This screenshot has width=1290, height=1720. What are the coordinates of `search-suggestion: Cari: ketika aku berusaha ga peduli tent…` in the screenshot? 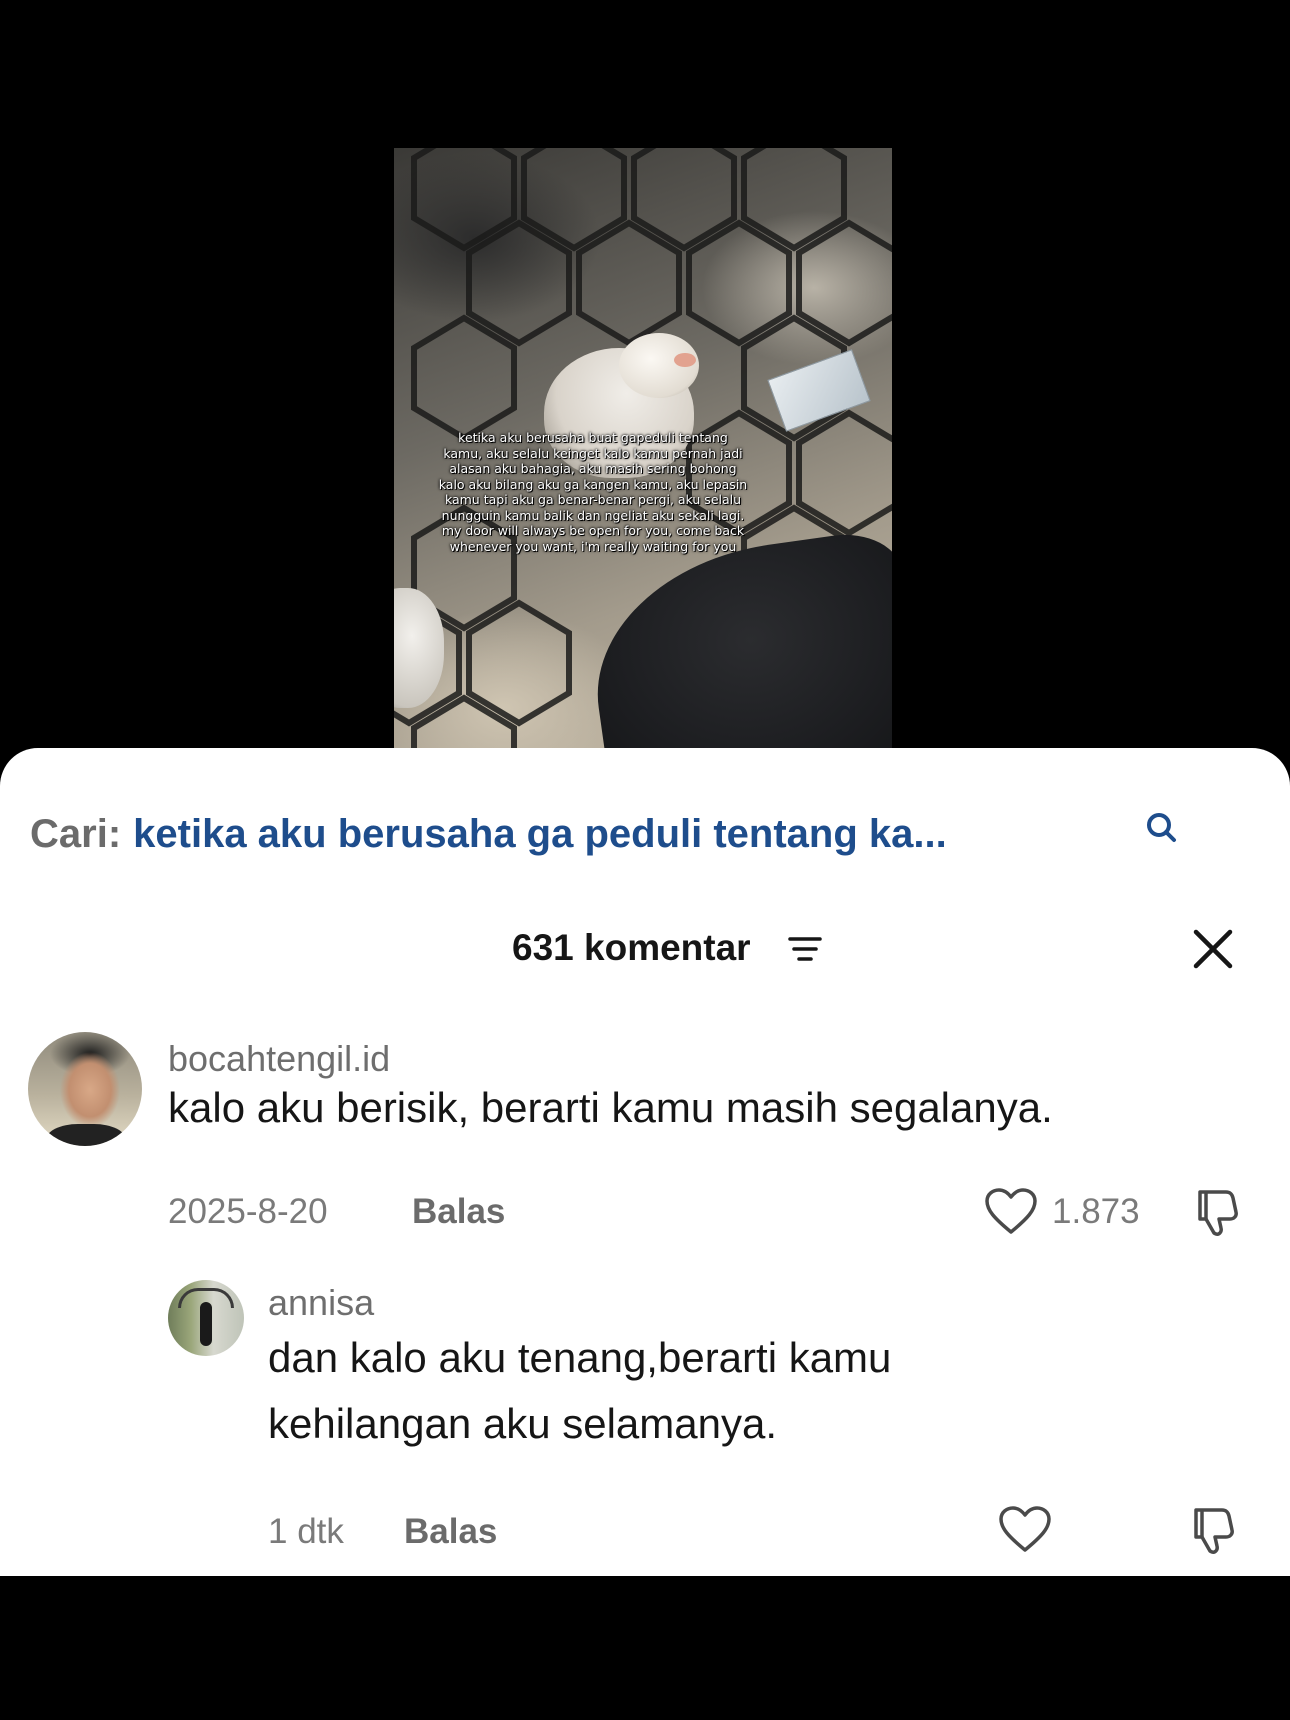 It's located at (645, 834).